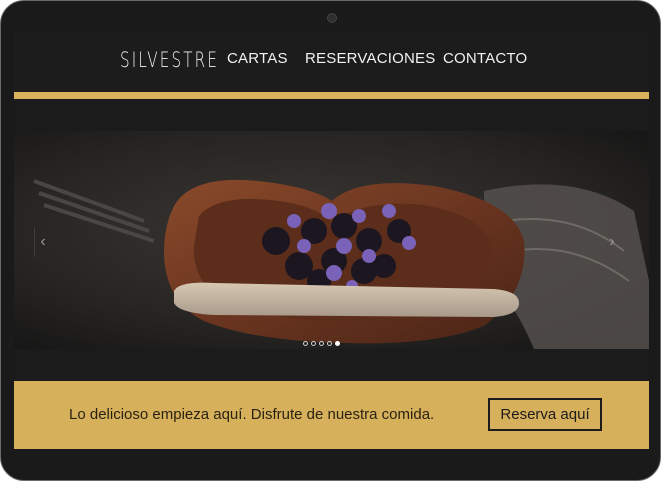  I want to click on nav-link-reservaciones: RESERVACIONES, so click(370, 58).